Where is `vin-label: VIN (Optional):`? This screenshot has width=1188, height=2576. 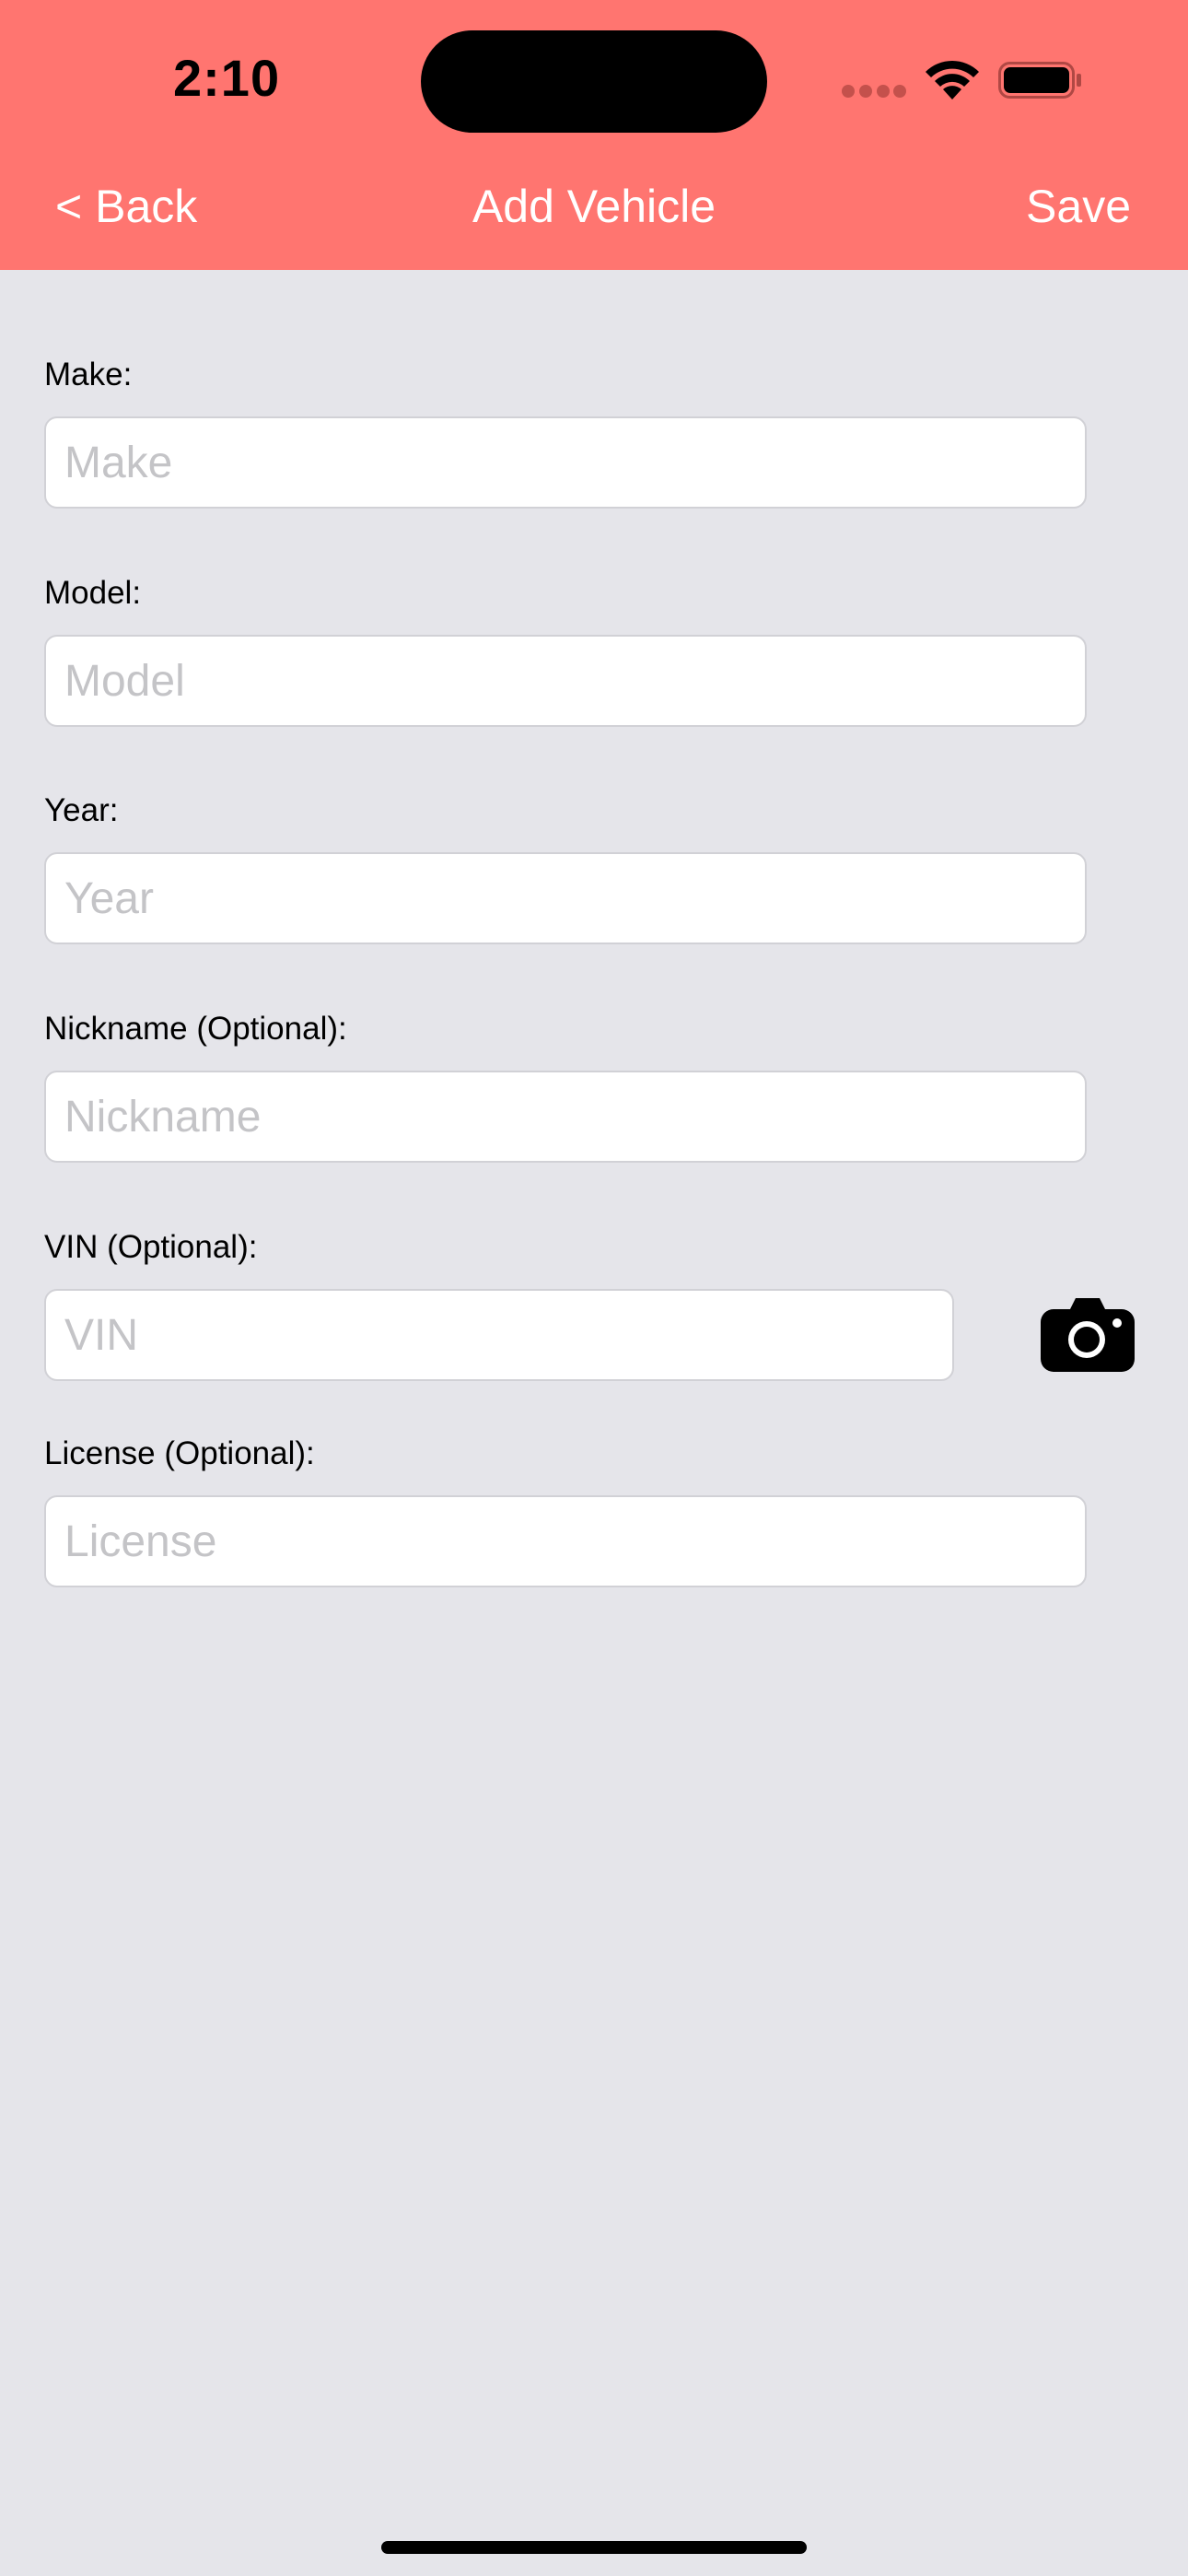
vin-label: VIN (Optional): is located at coordinates (151, 1247).